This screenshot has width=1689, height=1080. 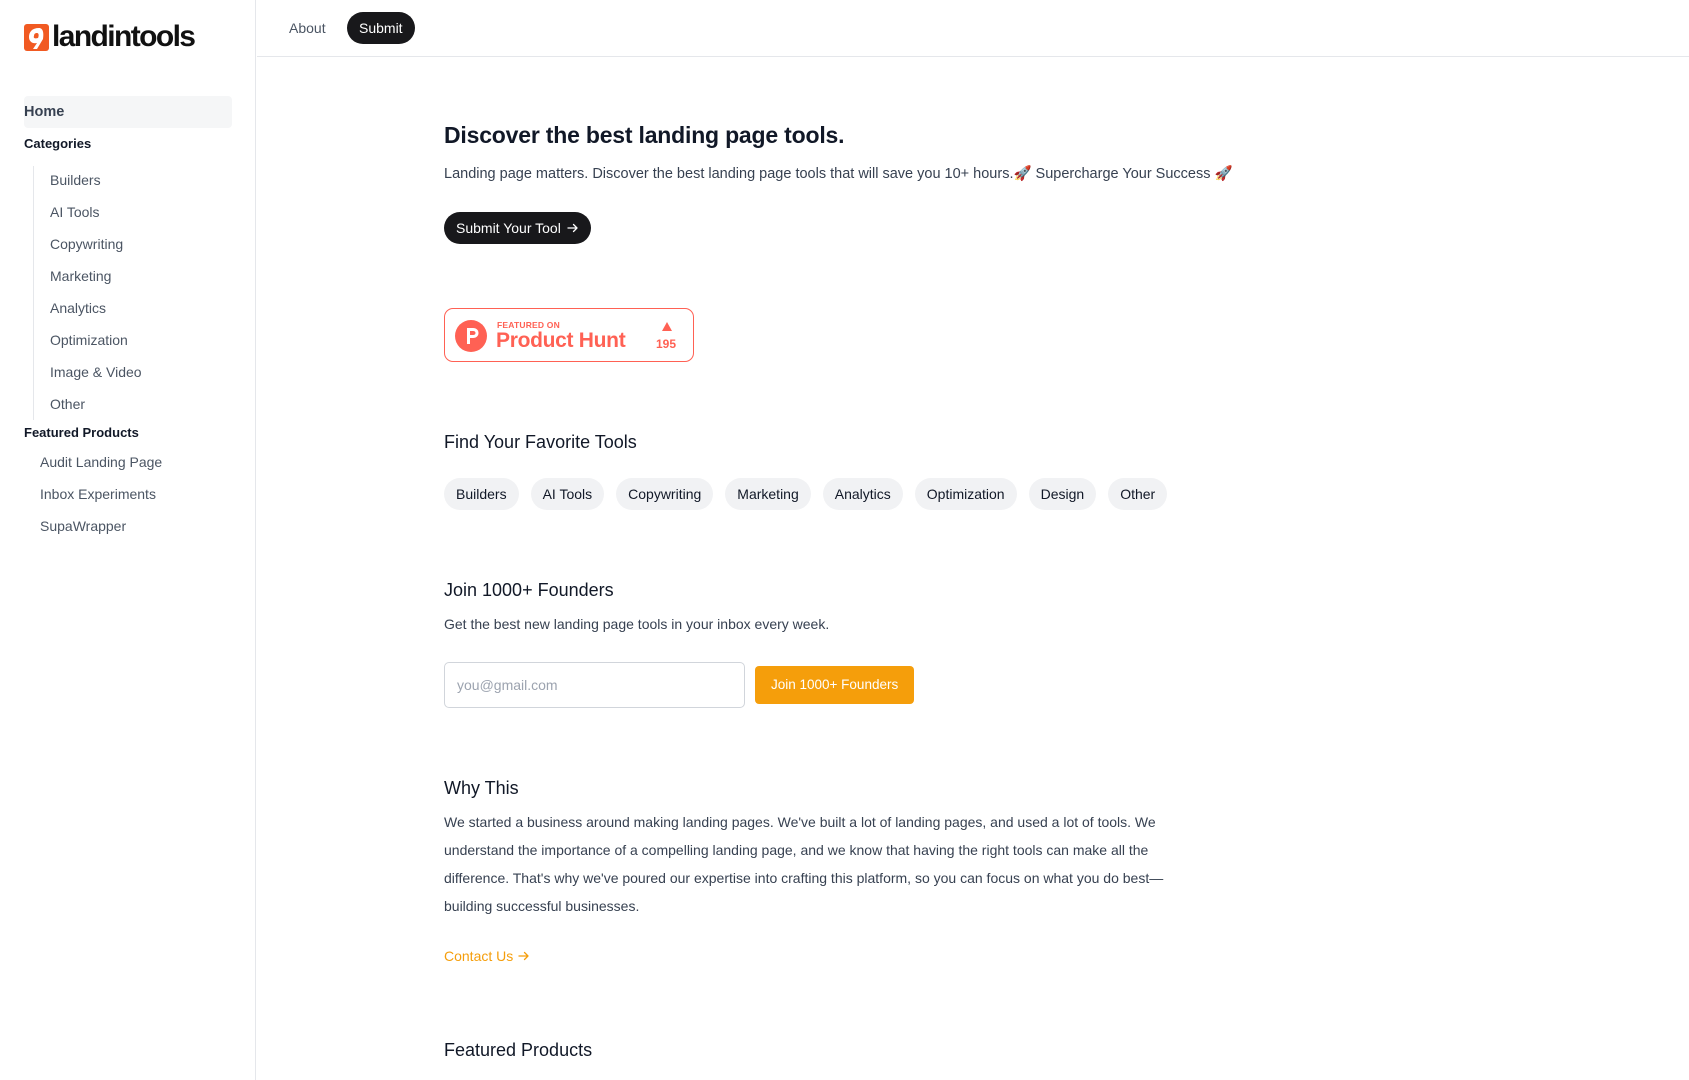 I want to click on about-link: About, so click(x=307, y=28).